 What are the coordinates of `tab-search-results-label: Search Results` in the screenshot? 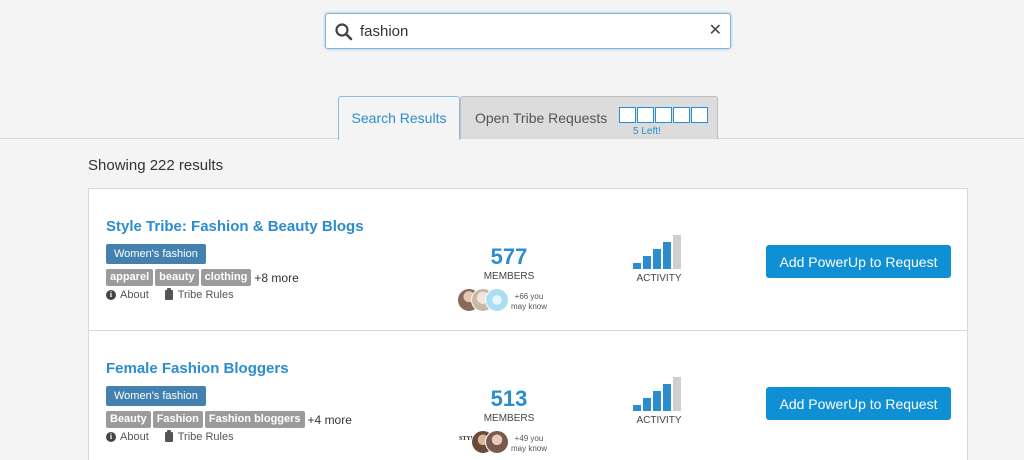 It's located at (399, 118).